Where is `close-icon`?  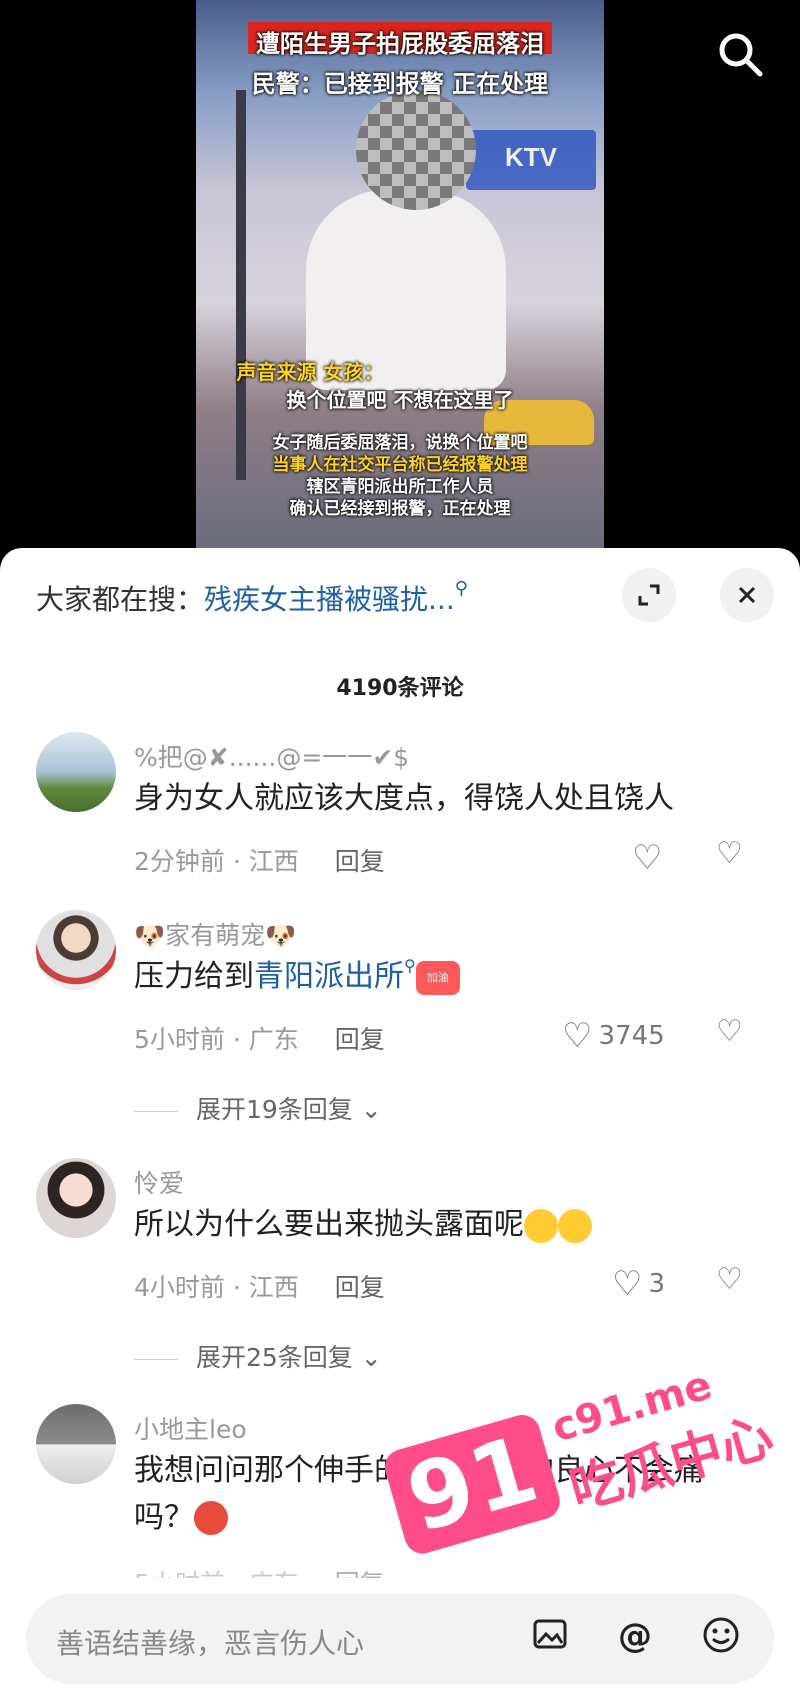 close-icon is located at coordinates (747, 595).